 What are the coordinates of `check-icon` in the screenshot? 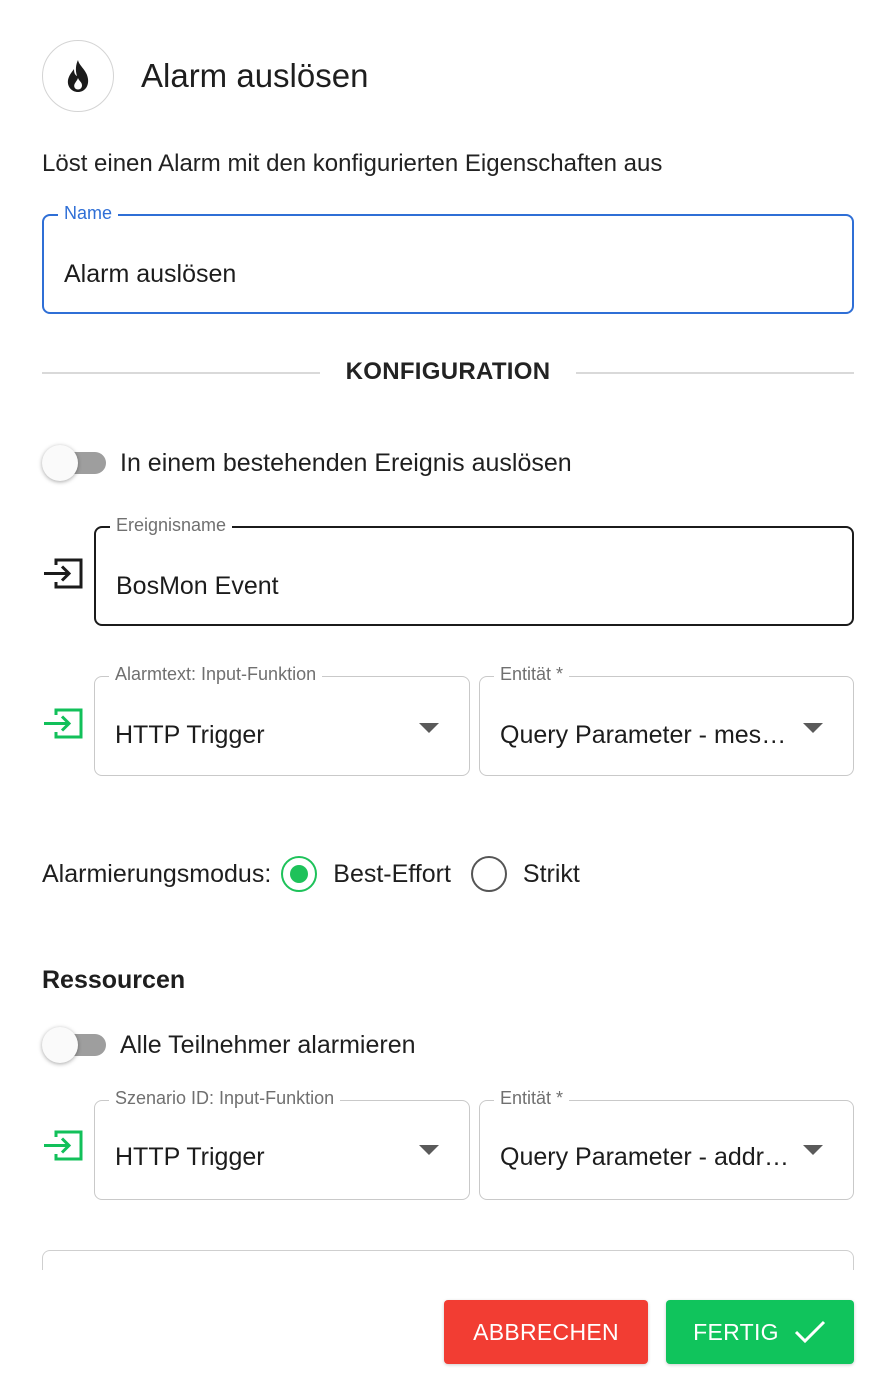 It's located at (809, 1332).